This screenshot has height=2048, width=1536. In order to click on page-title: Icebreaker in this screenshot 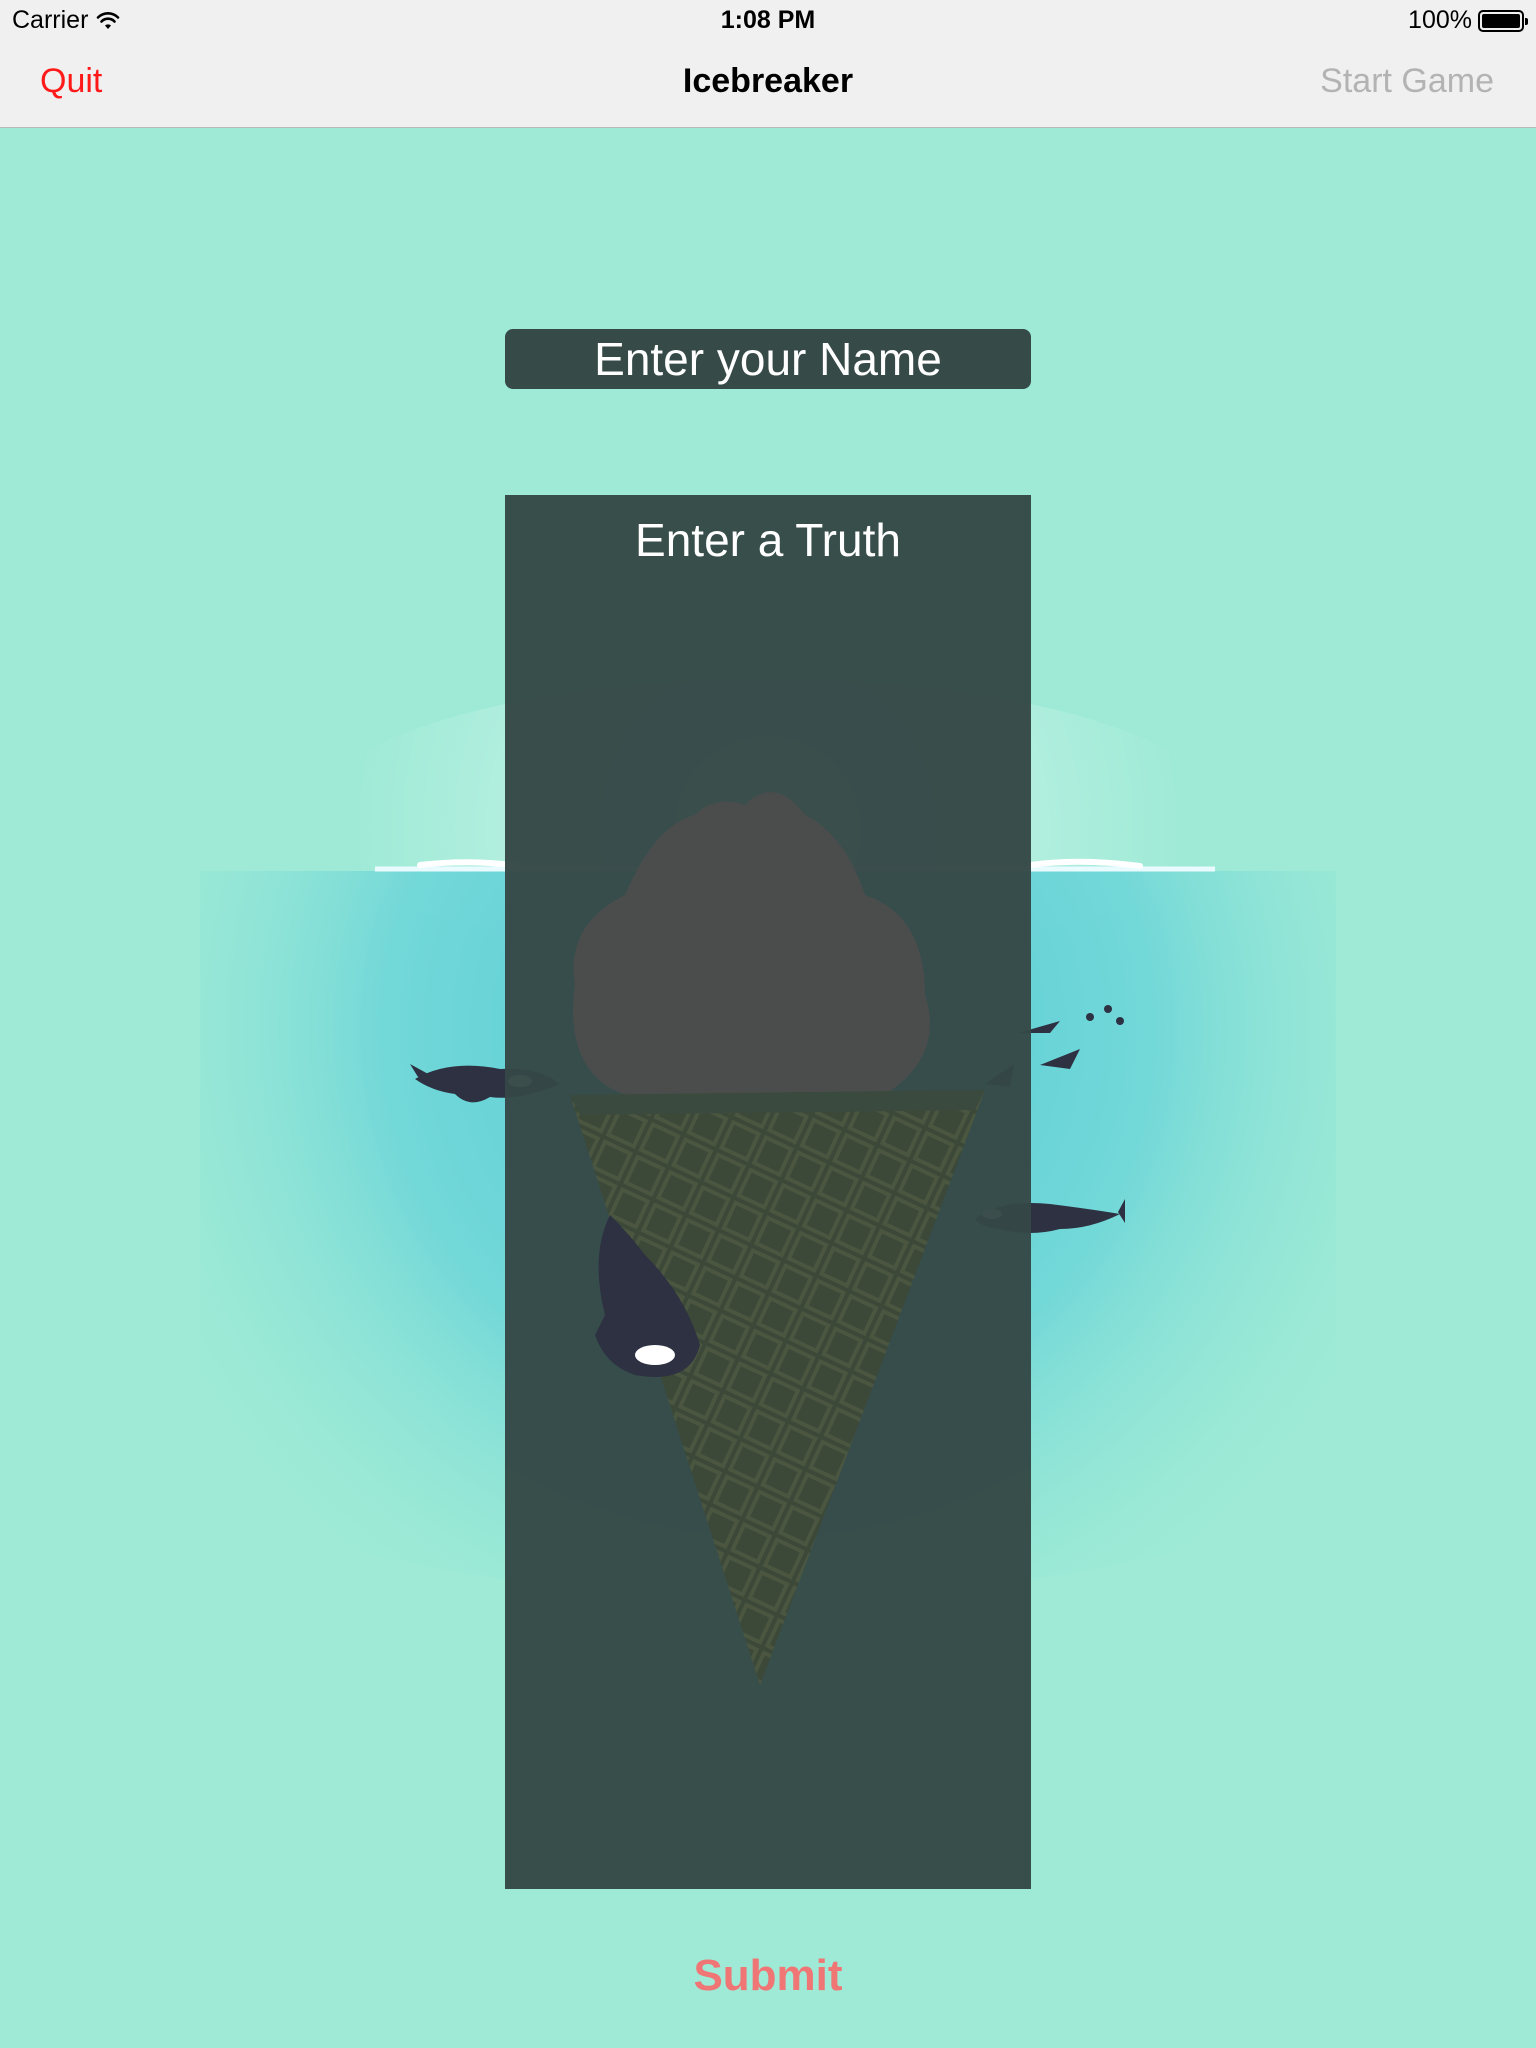, I will do `click(768, 81)`.